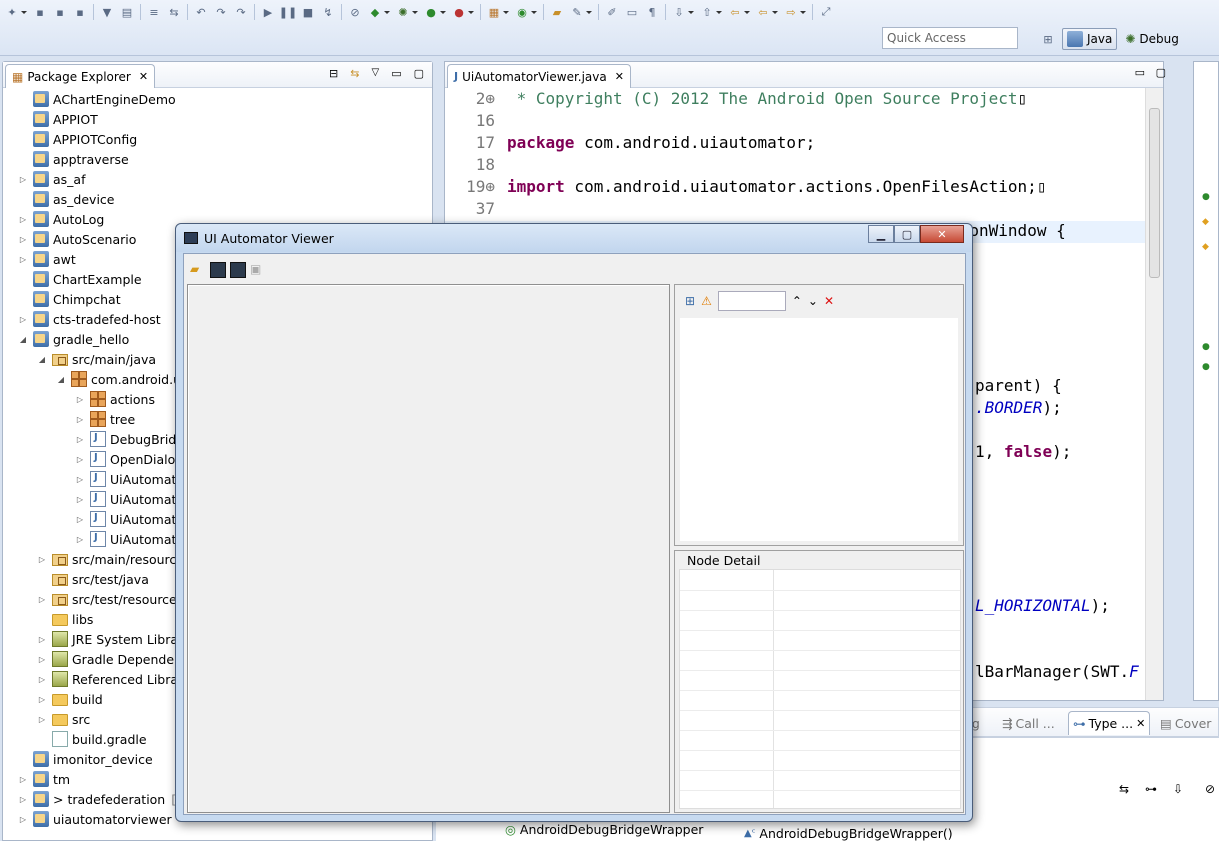  I want to click on tree-item: ▷ JRE System Library, so click(113, 639).